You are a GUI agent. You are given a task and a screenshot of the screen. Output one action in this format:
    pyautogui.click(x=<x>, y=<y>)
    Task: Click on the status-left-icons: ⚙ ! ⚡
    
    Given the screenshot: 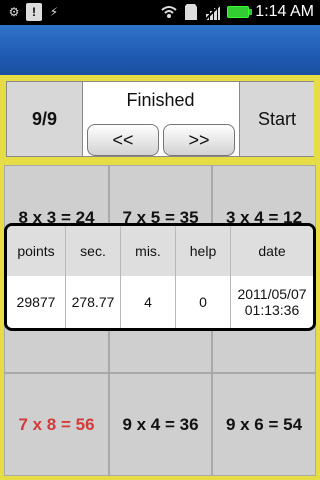 What is the action you would take?
    pyautogui.click(x=34, y=12)
    